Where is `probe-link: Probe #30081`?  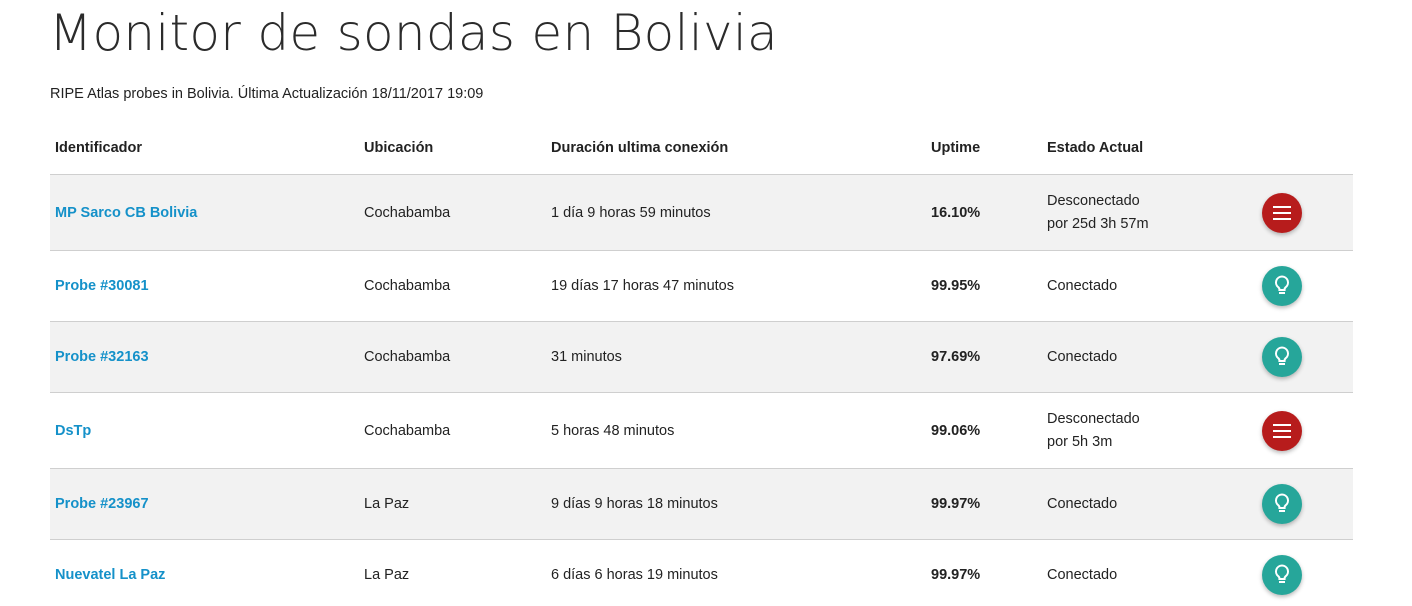 probe-link: Probe #30081 is located at coordinates (102, 286).